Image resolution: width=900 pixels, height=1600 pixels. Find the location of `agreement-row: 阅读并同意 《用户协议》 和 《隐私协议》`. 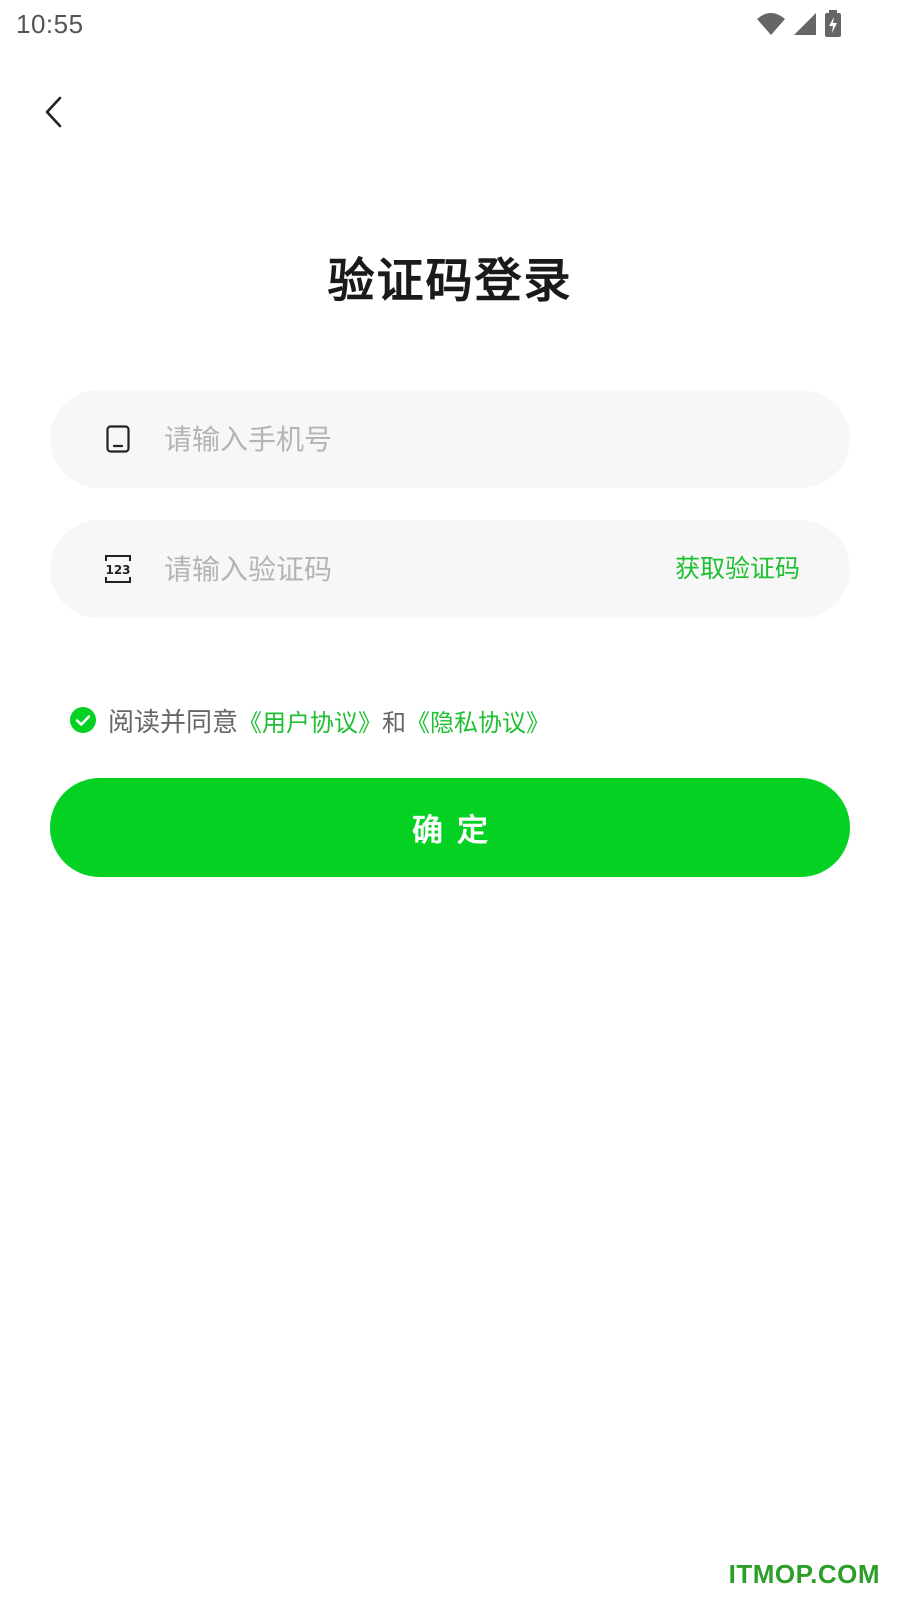

agreement-row: 阅读并同意 《用户协议》 和 《隐私协议》 is located at coordinates (310, 720).